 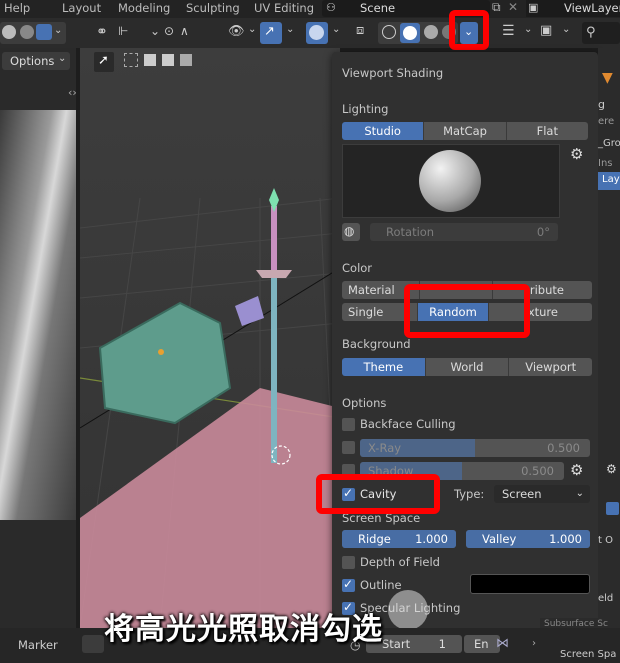 I want to click on viewport-shading-buttons, so click(x=418, y=33).